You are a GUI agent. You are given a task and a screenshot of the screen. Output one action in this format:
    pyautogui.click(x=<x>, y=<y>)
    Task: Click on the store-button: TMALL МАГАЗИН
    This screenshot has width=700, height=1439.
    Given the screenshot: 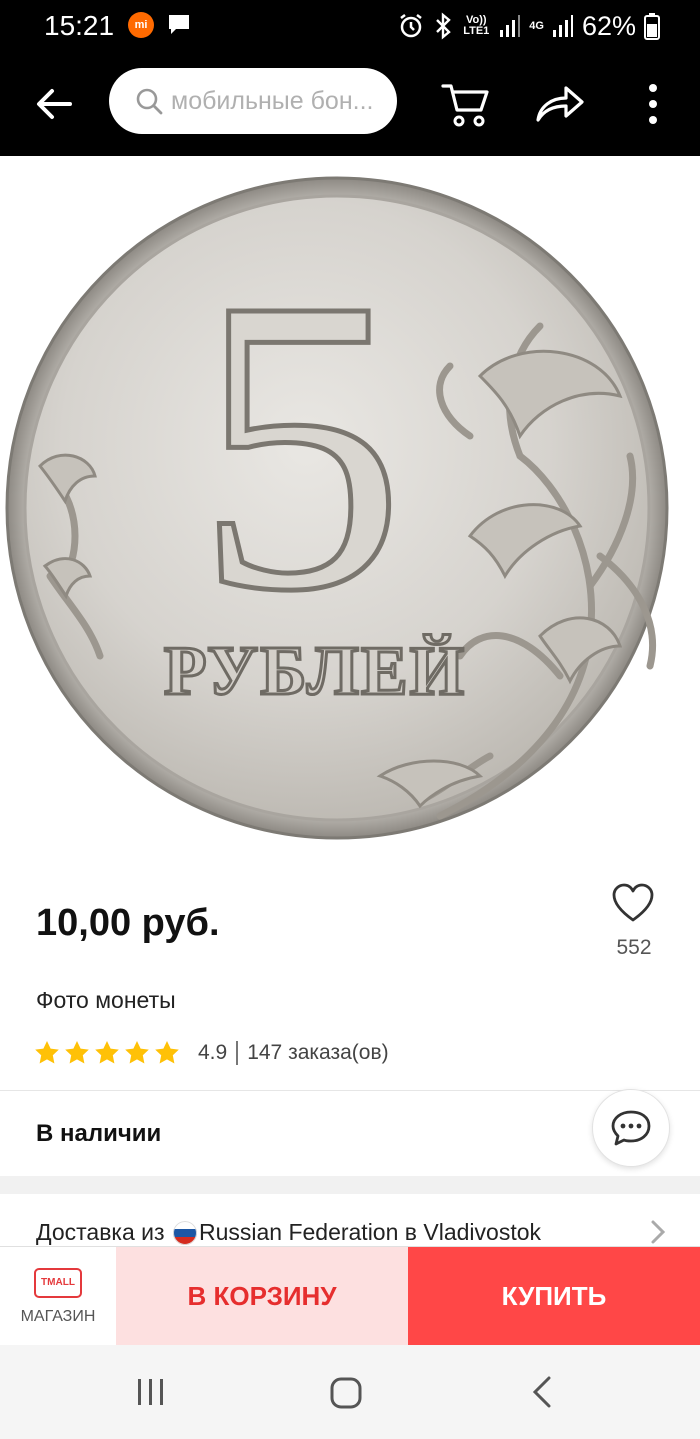 What is the action you would take?
    pyautogui.click(x=58, y=1296)
    